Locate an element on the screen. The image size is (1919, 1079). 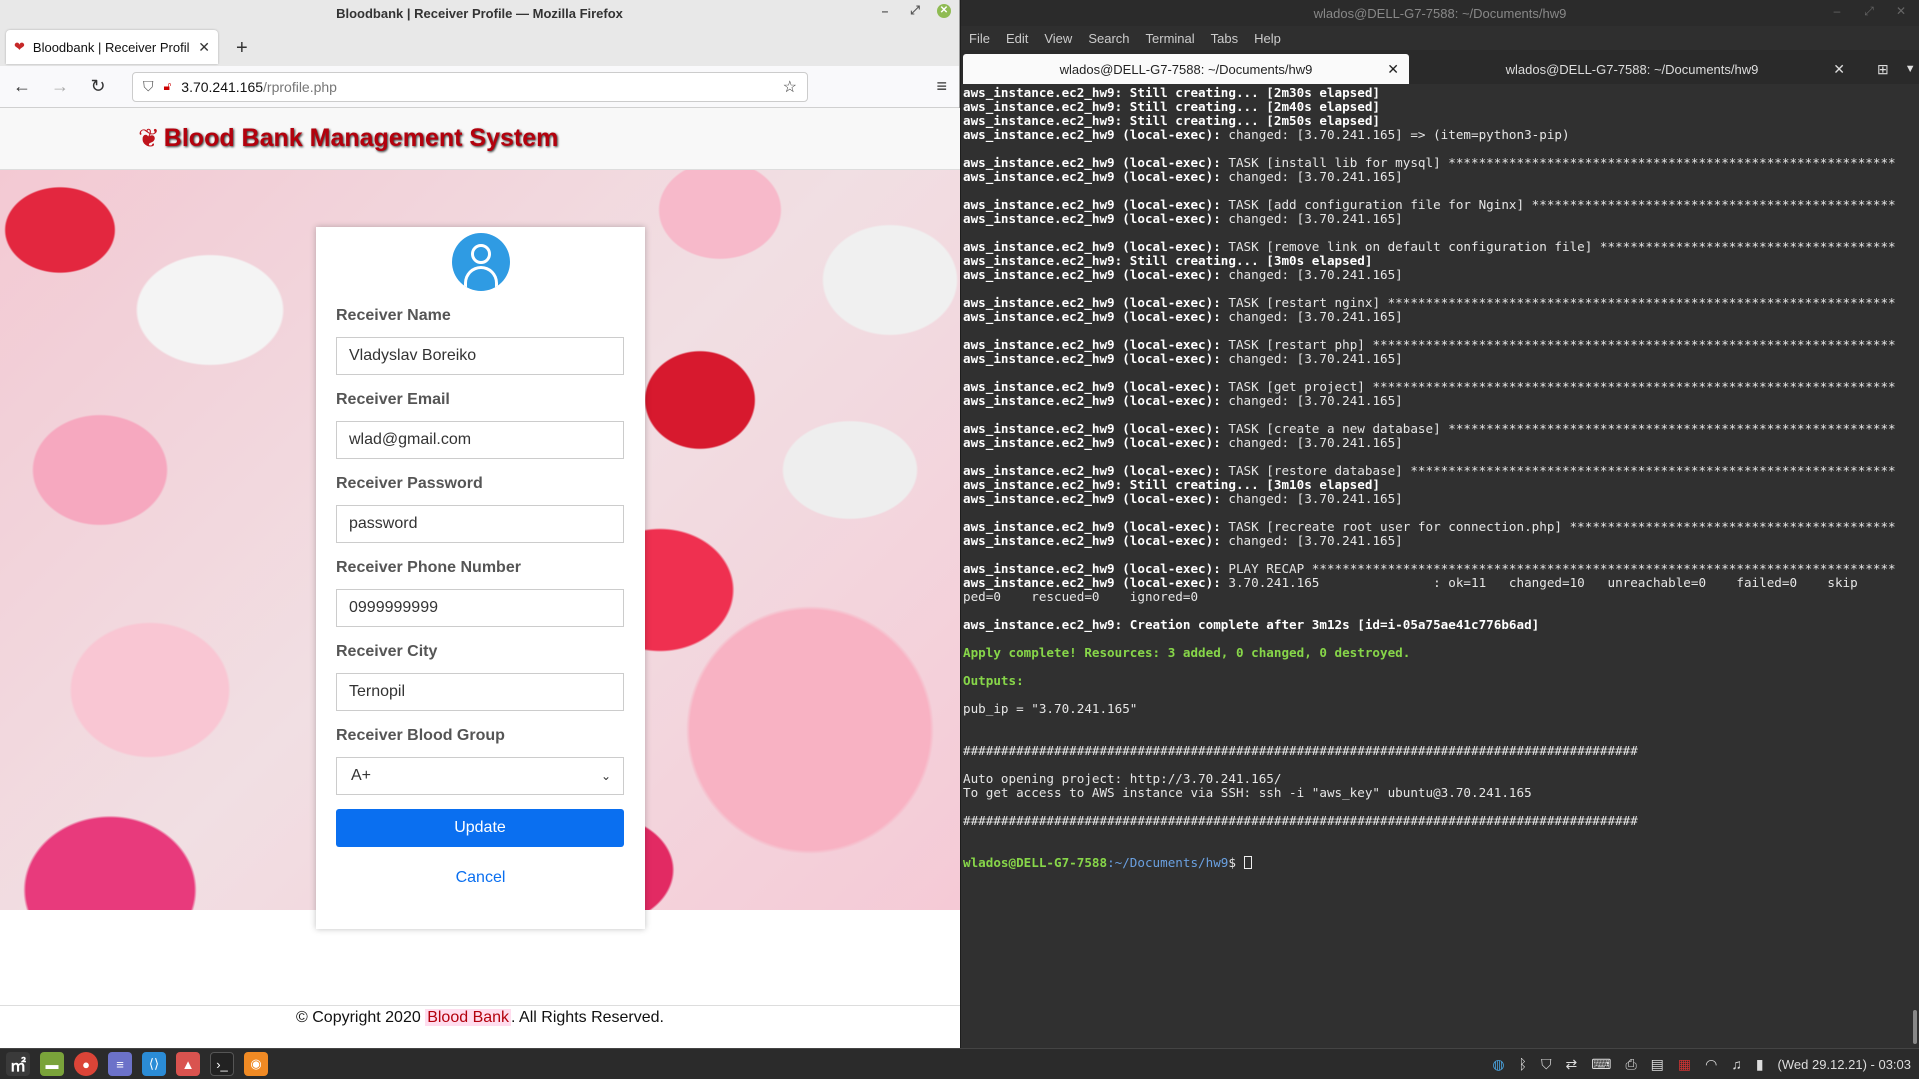
menu-view: View is located at coordinates (1058, 38).